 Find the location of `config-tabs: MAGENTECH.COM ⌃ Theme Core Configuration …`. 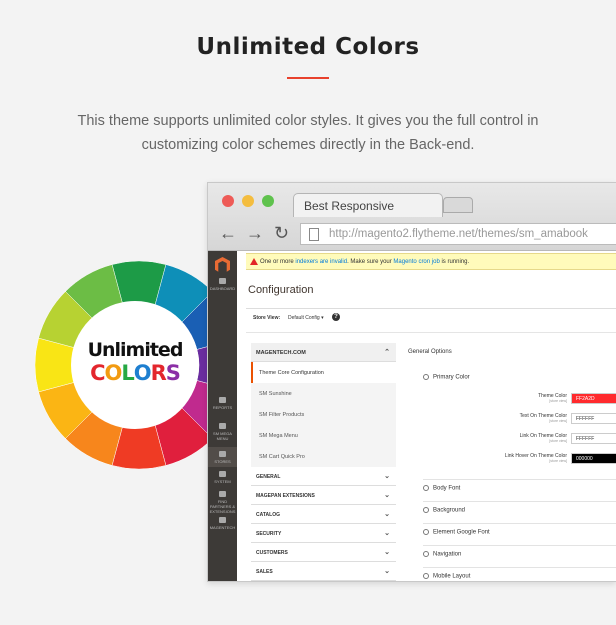

config-tabs: MAGENTECH.COM ⌃ Theme Core Configuration … is located at coordinates (323, 462).